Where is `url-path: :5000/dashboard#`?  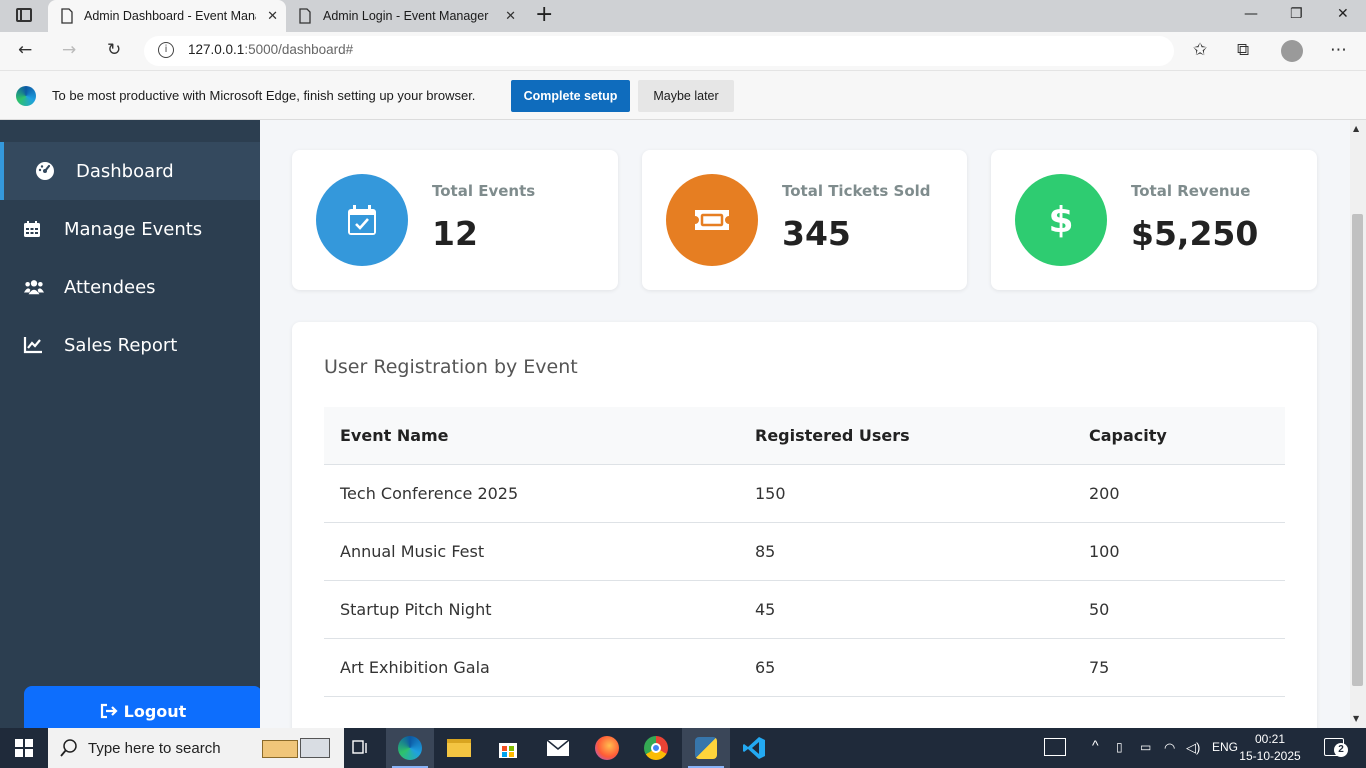 url-path: :5000/dashboard# is located at coordinates (299, 49).